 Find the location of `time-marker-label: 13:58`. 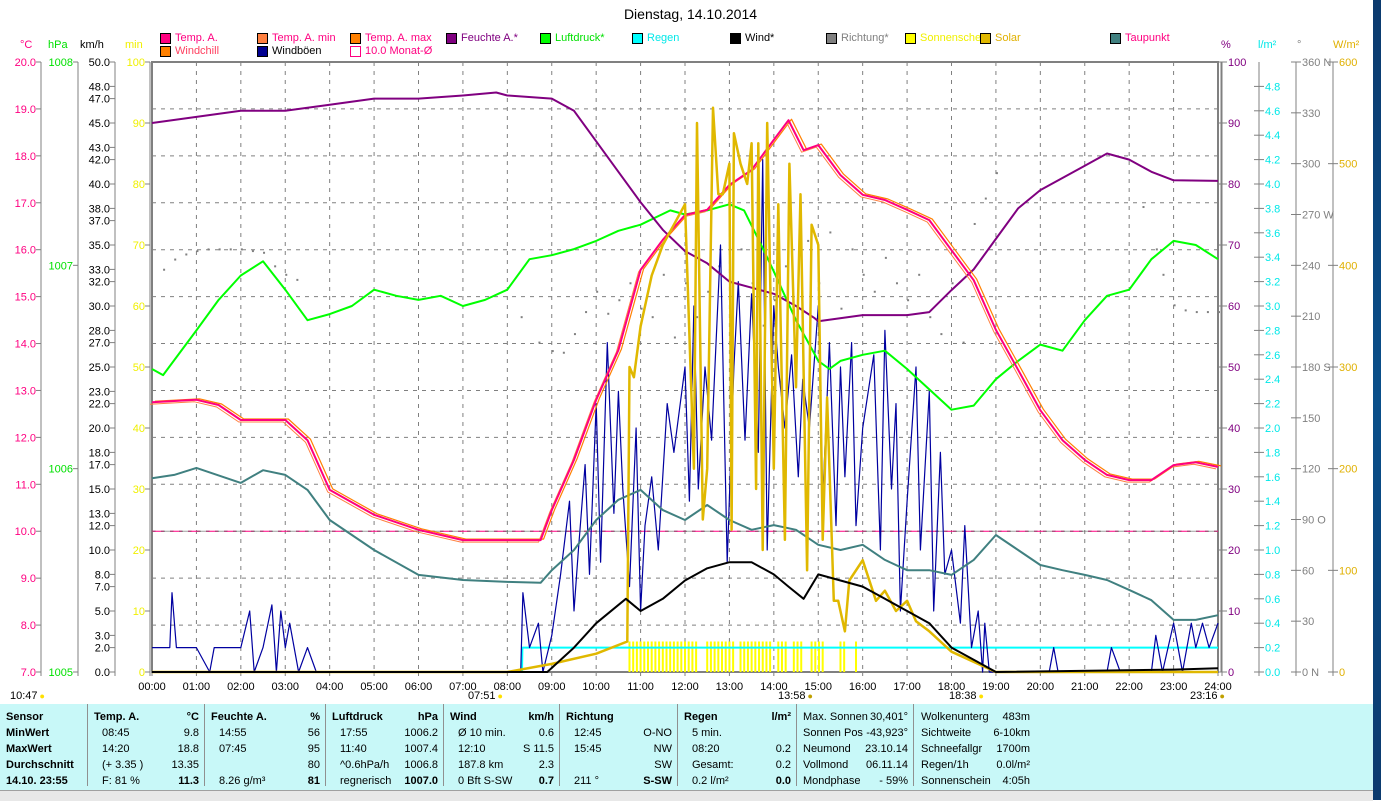

time-marker-label: 13:58 is located at coordinates (792, 696).